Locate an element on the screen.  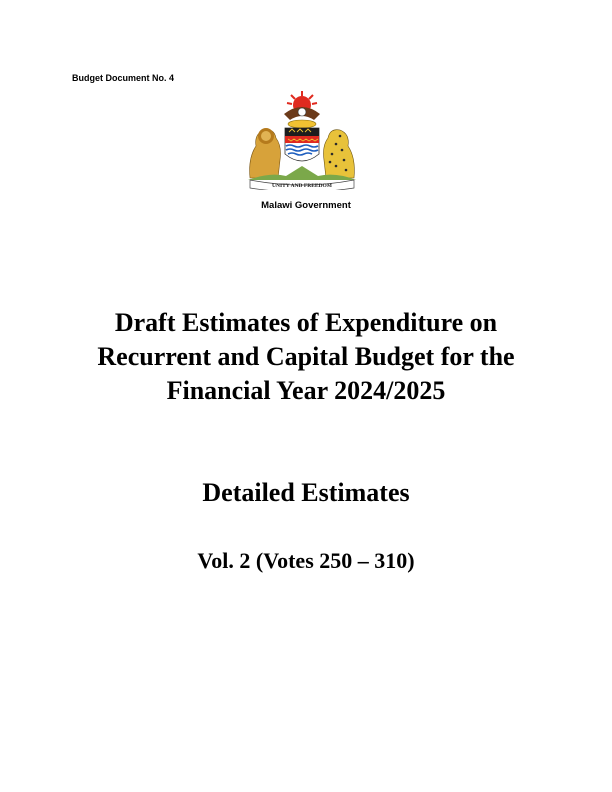
volume-label: Vol. 2 (Votes 250 – 310) is located at coordinates (306, 560).